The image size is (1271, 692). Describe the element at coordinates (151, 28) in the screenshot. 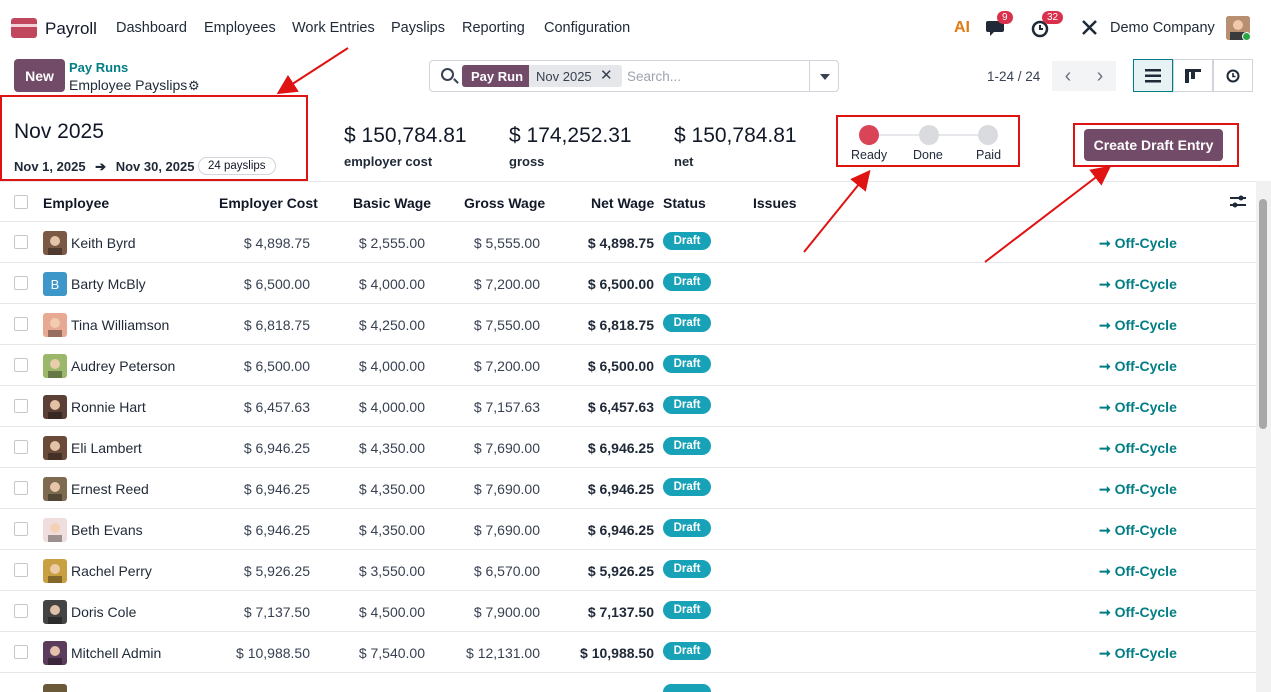

I see `menu-dashboard: Dashboard` at that location.